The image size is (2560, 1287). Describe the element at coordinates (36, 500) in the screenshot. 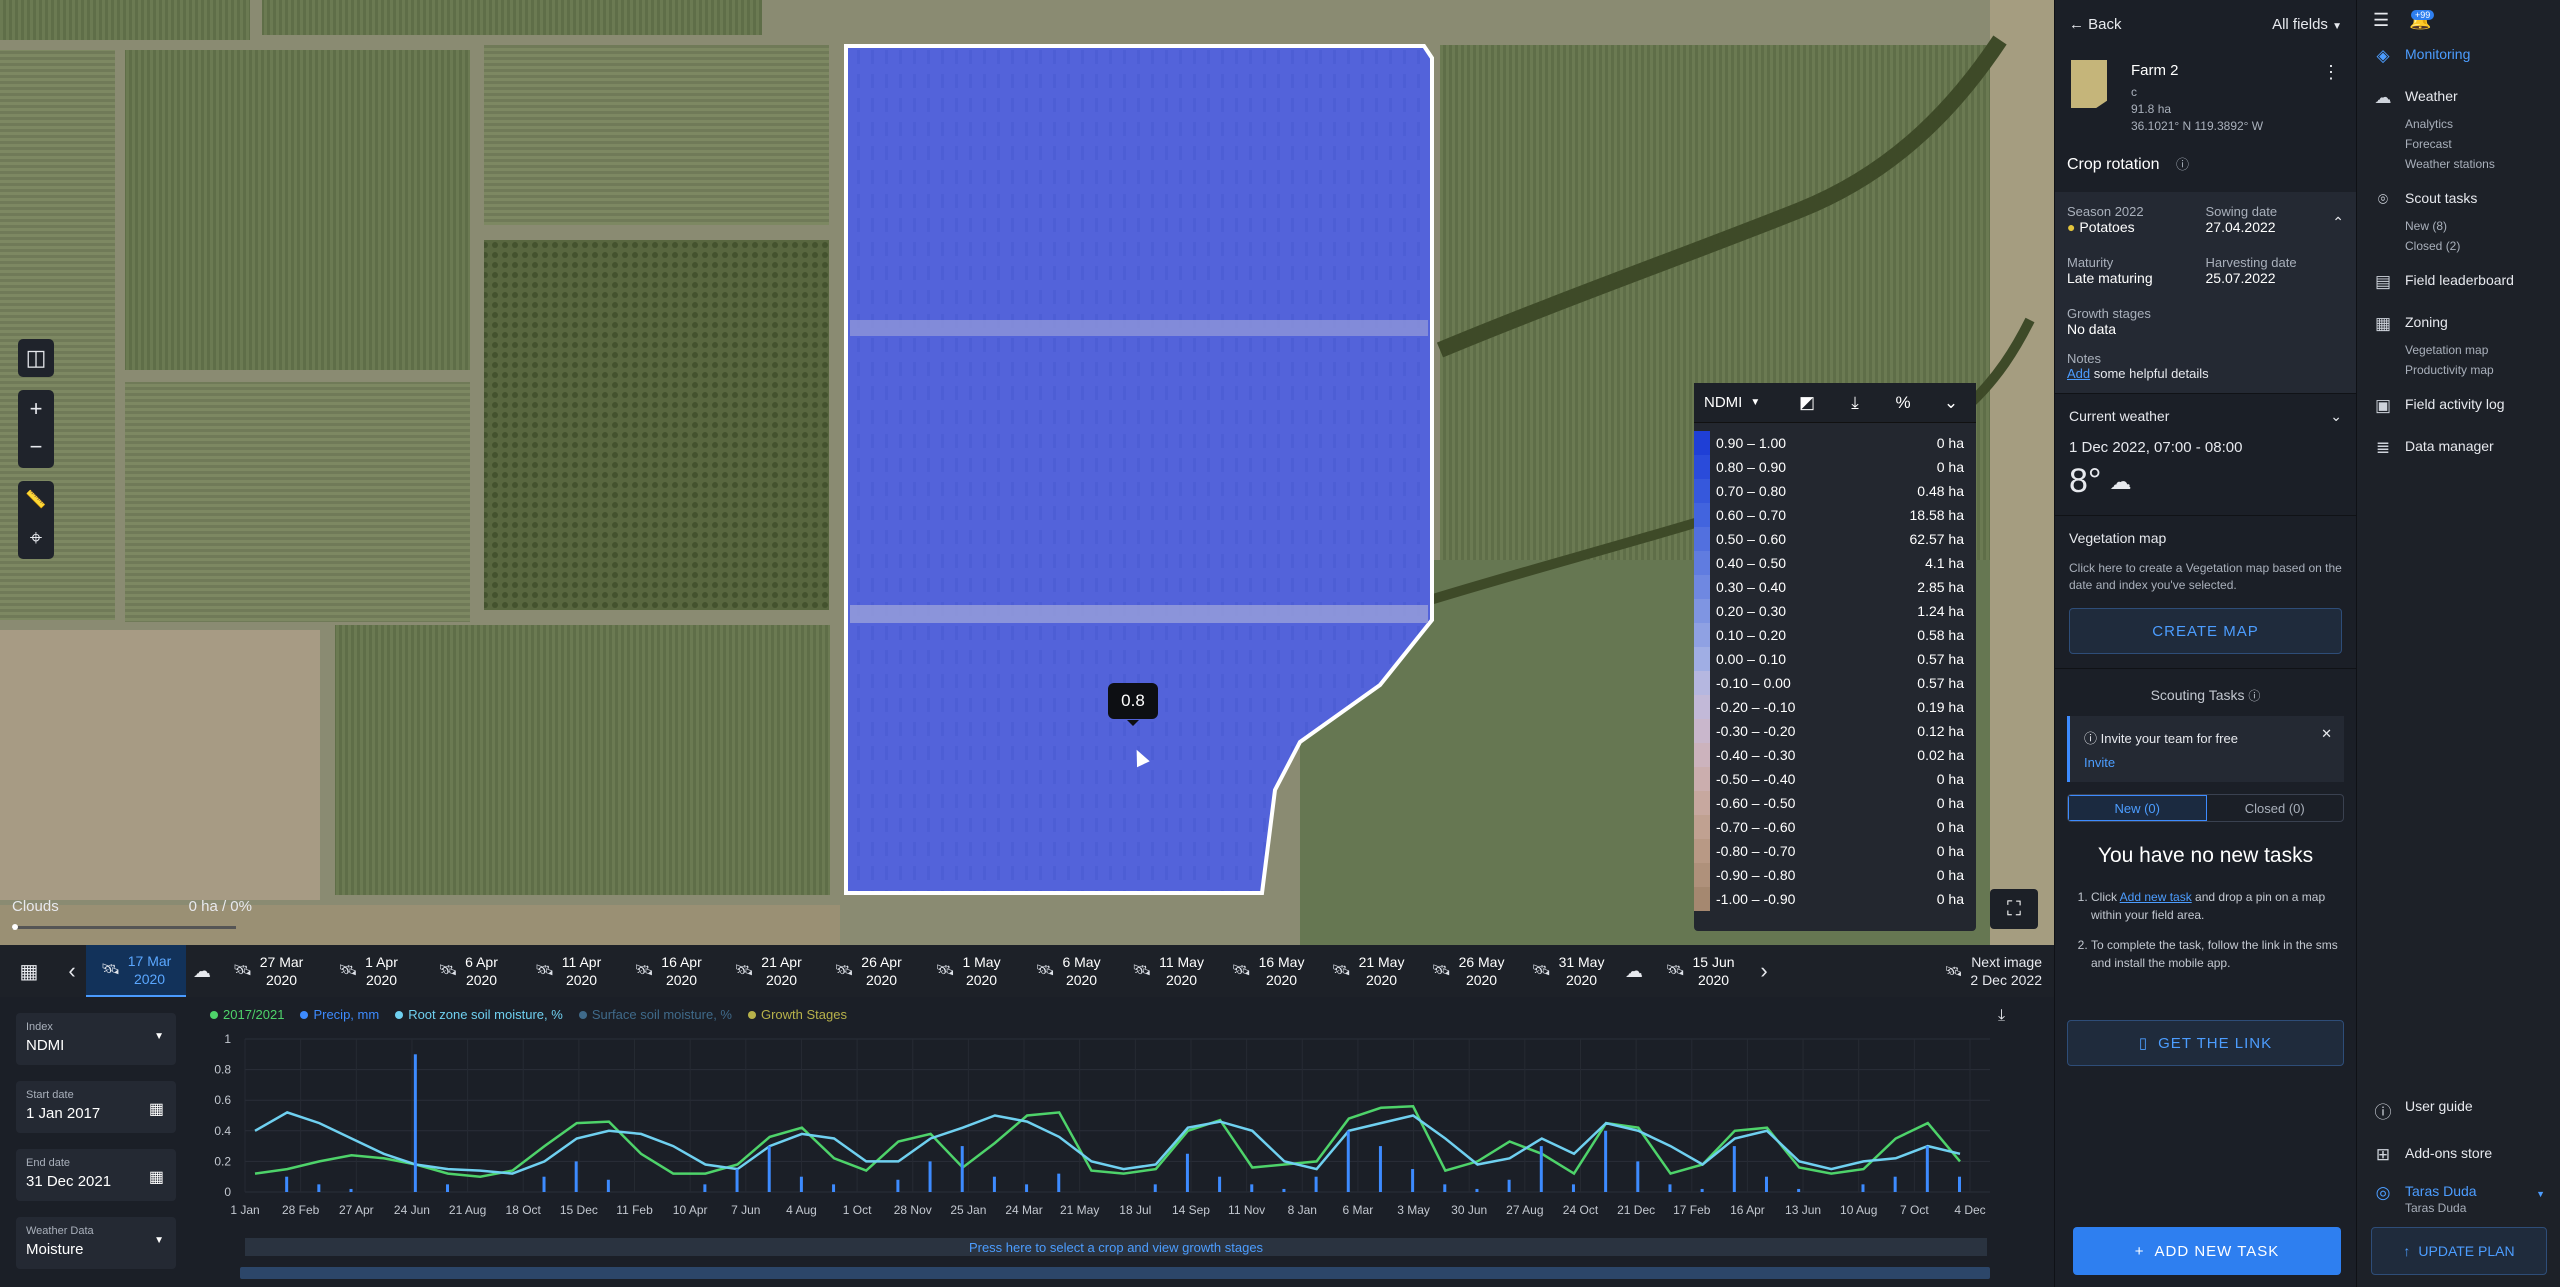

I see `ruler-icon: 📏` at that location.